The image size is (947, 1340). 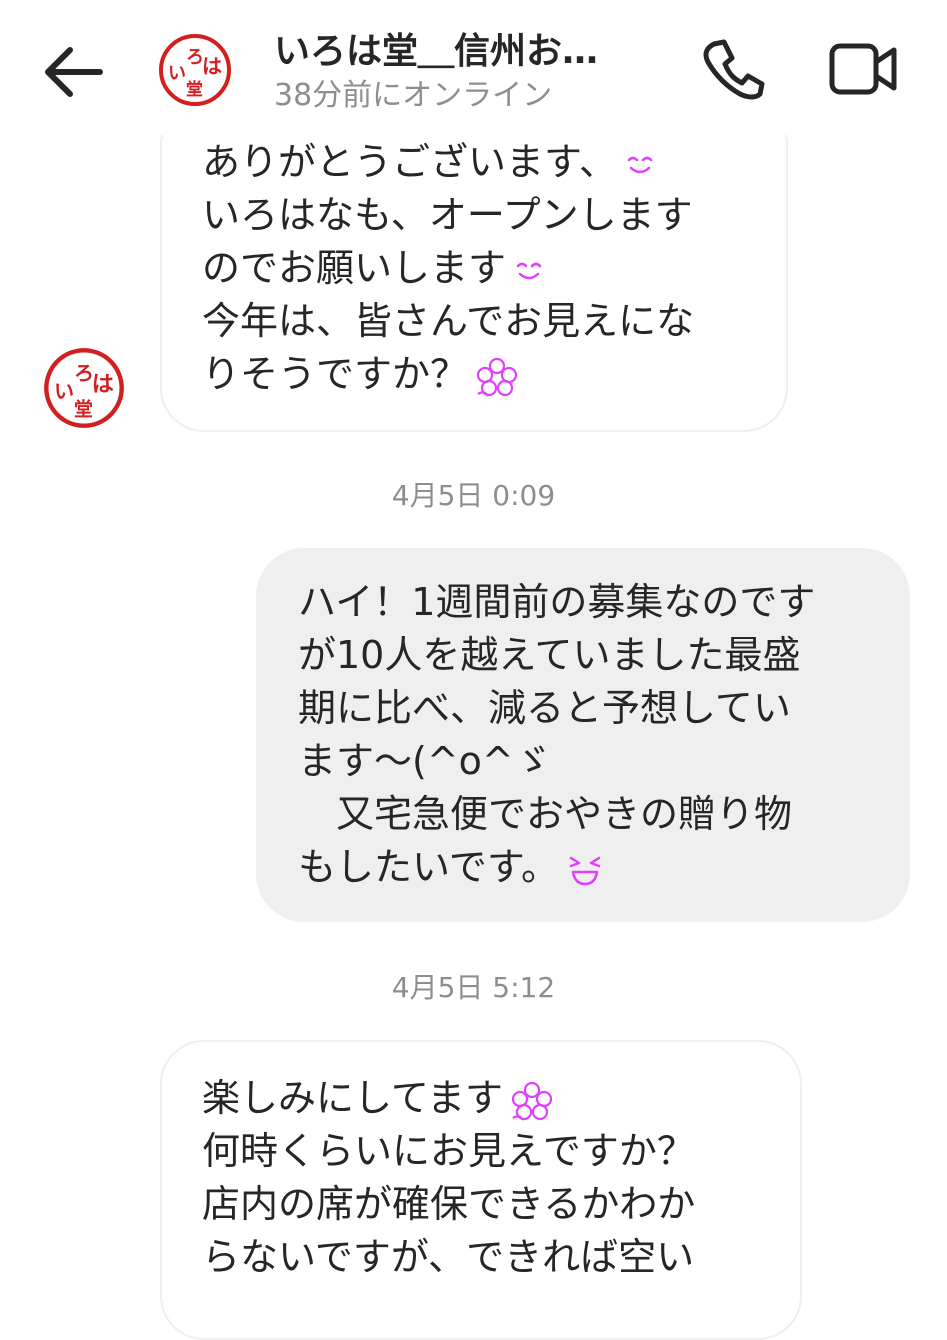 I want to click on online-status: 38分前にオンライン, so click(x=413, y=95).